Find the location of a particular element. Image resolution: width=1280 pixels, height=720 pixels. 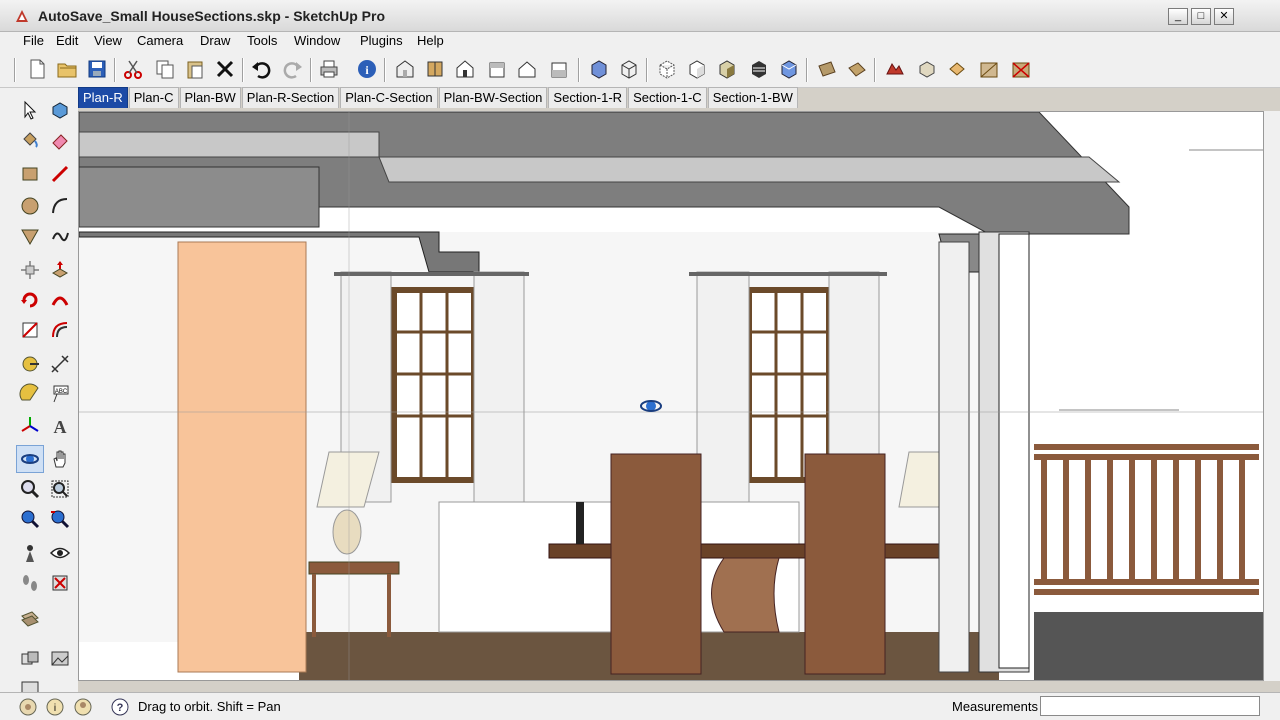

section-display-icon is located at coordinates (789, 69).